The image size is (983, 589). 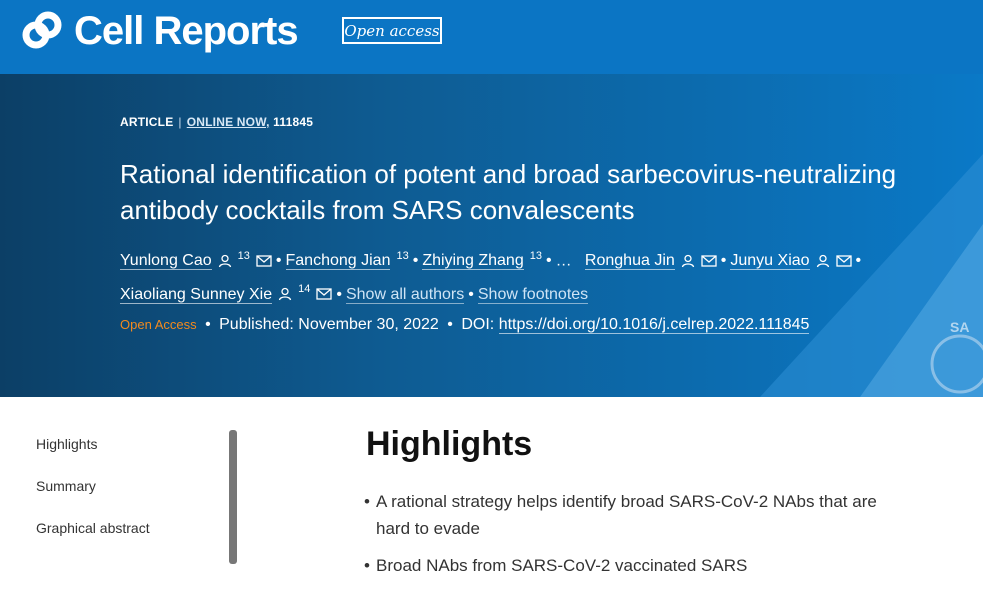 What do you see at coordinates (629, 261) in the screenshot?
I see `author-link: Ronghua Jin` at bounding box center [629, 261].